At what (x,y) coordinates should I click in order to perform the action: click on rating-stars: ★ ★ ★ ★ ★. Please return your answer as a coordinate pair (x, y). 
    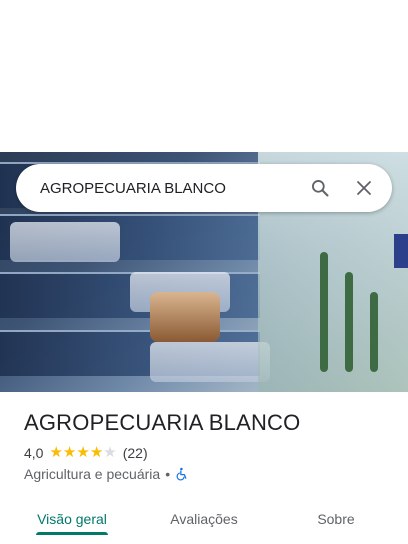
    Looking at the image, I should click on (83, 452).